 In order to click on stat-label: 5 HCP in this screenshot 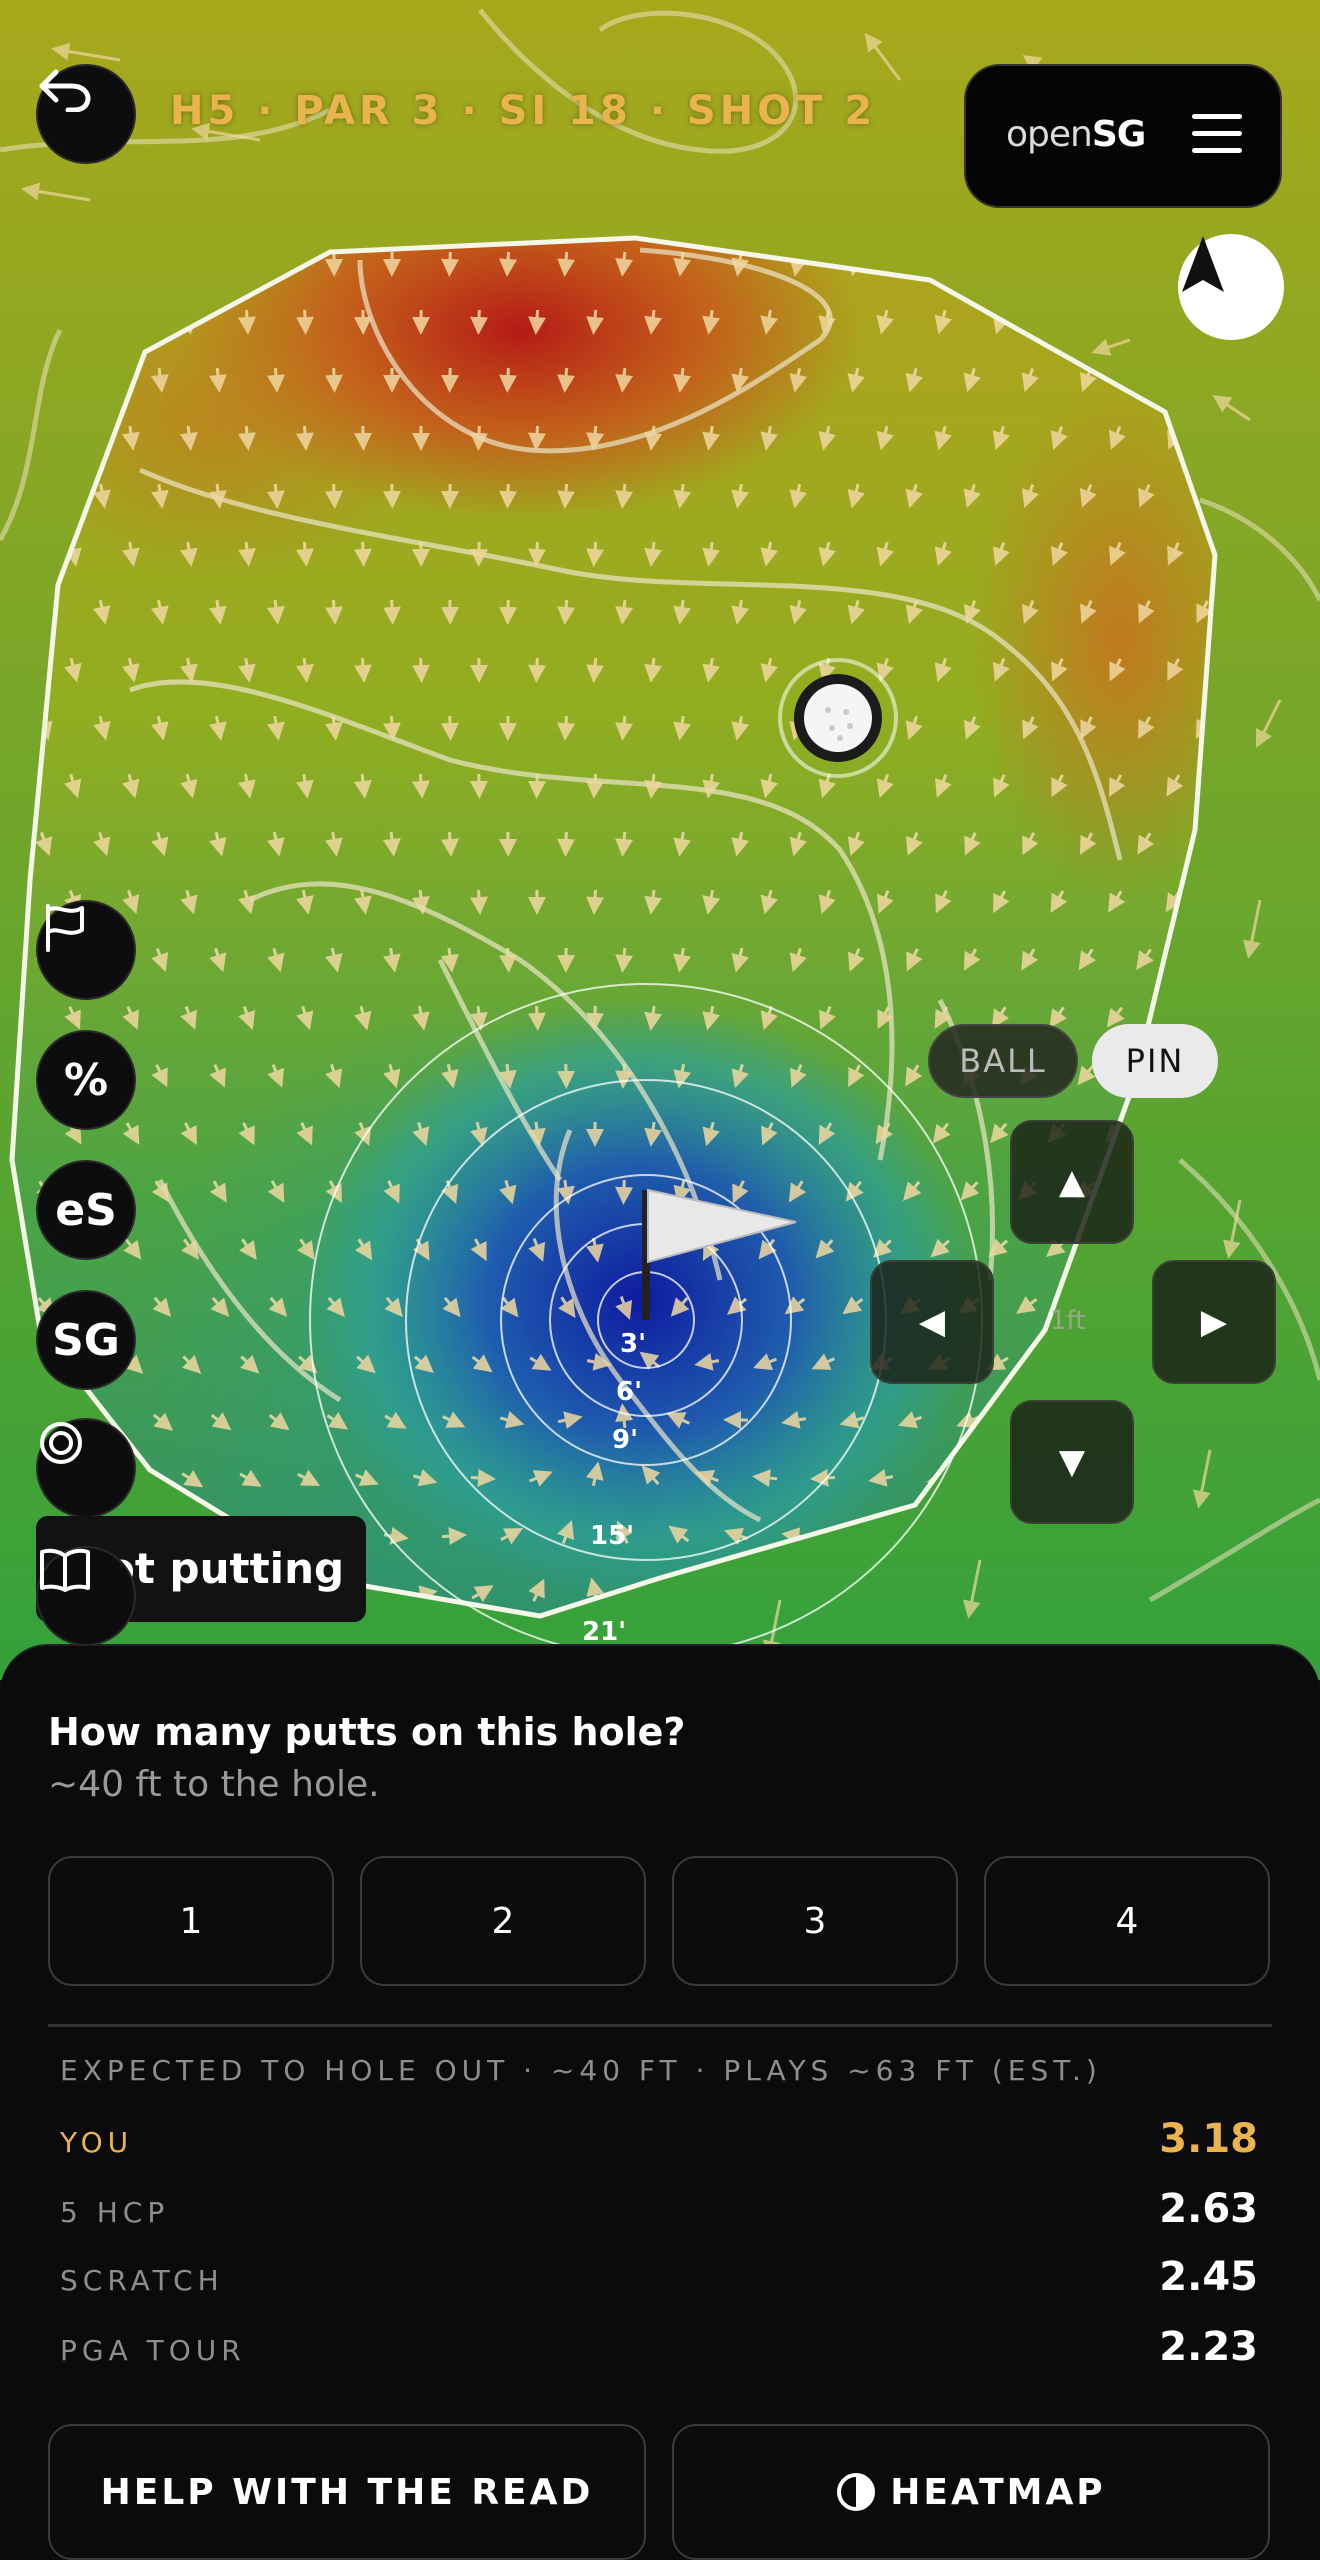, I will do `click(115, 2212)`.